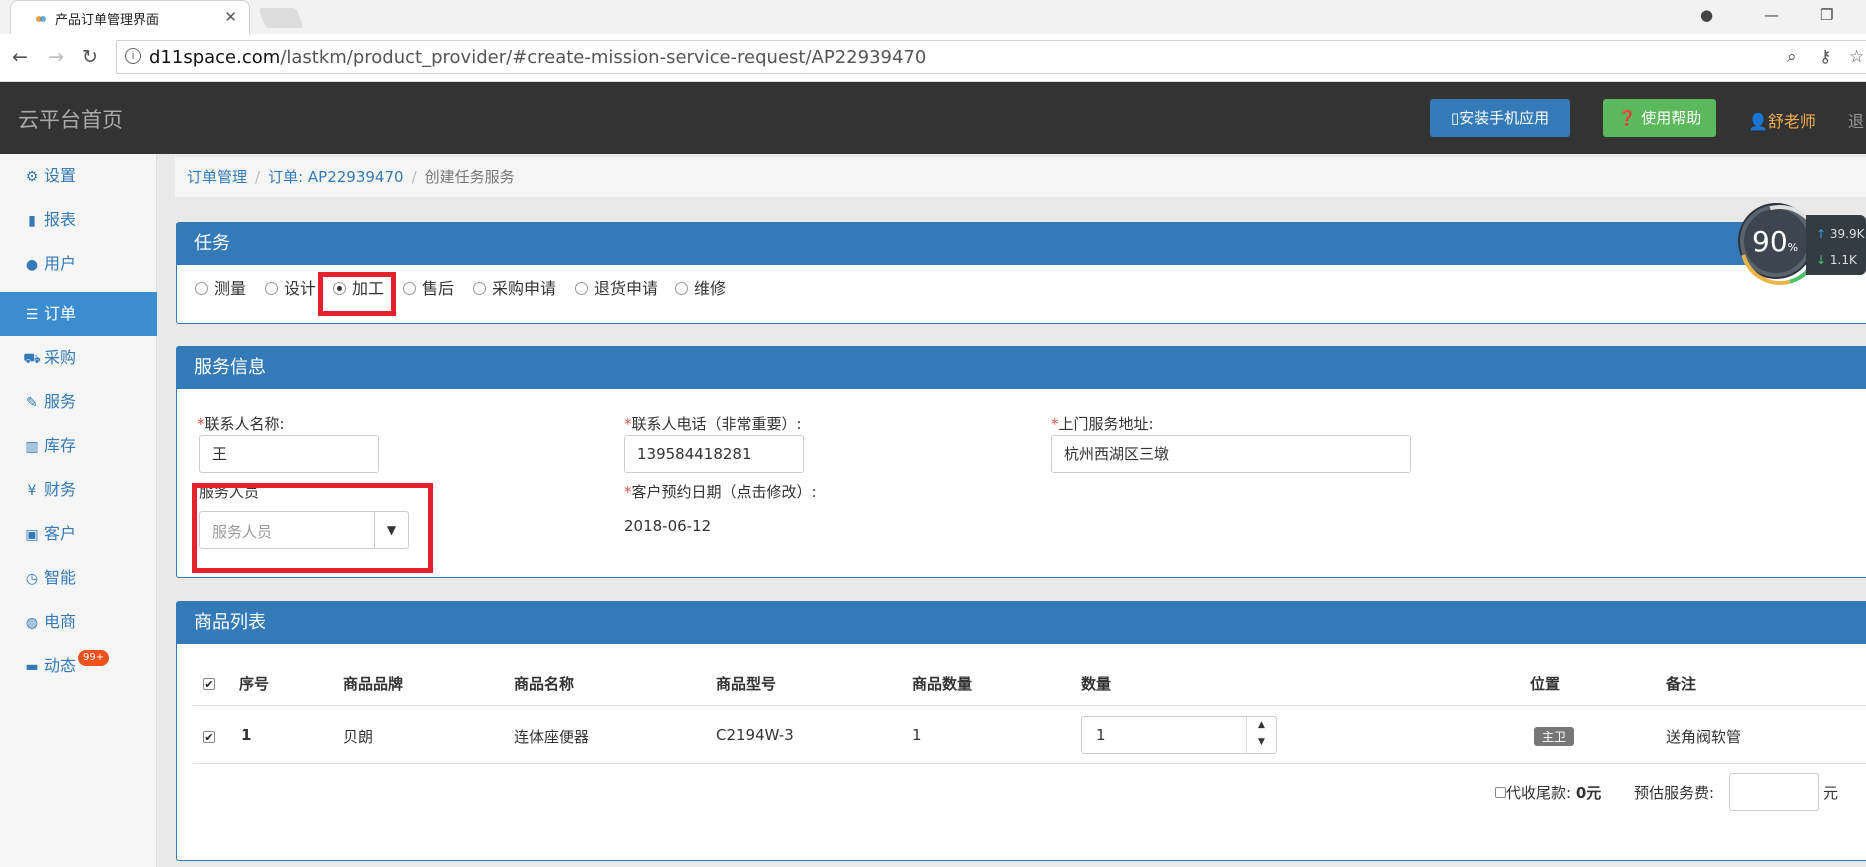  Describe the element at coordinates (1782, 120) in the screenshot. I see `user-menu: 👤舒老师` at that location.